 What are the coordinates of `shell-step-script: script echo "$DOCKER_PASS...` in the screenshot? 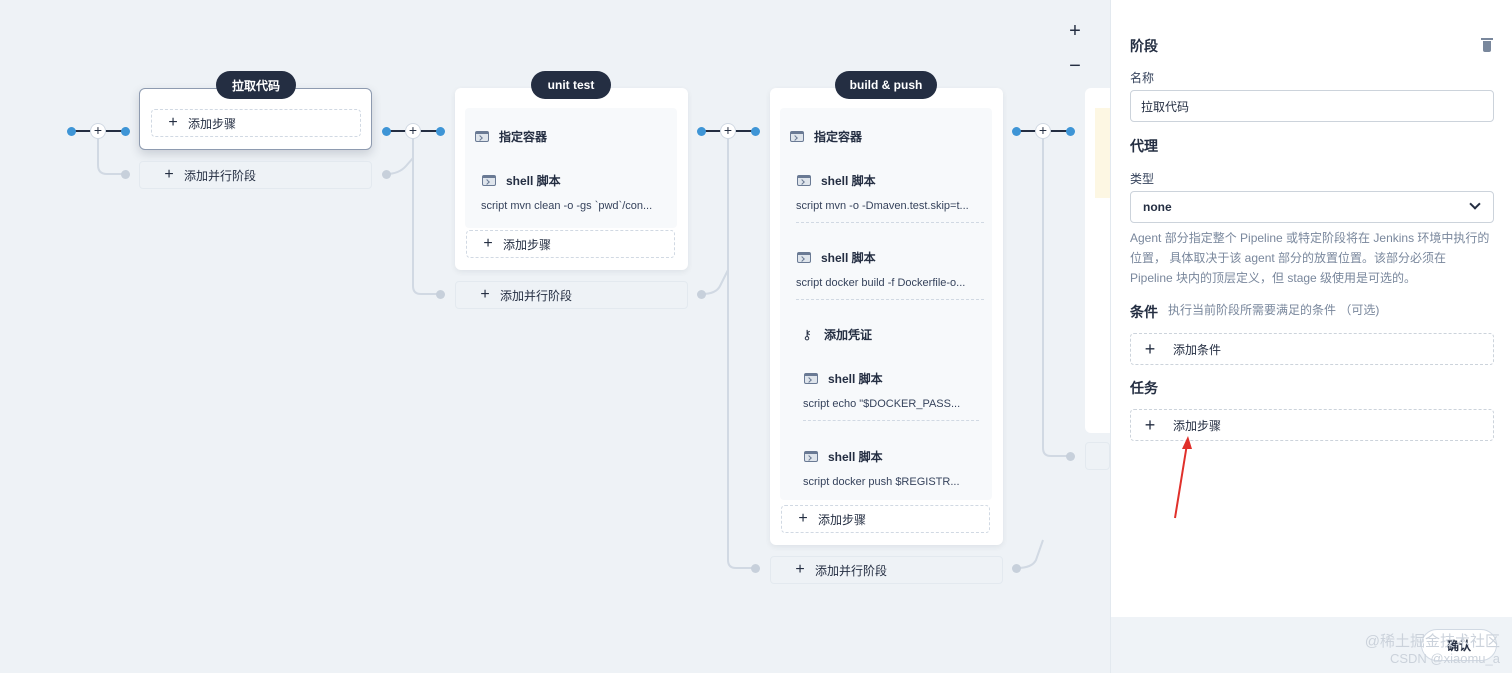 It's located at (891, 404).